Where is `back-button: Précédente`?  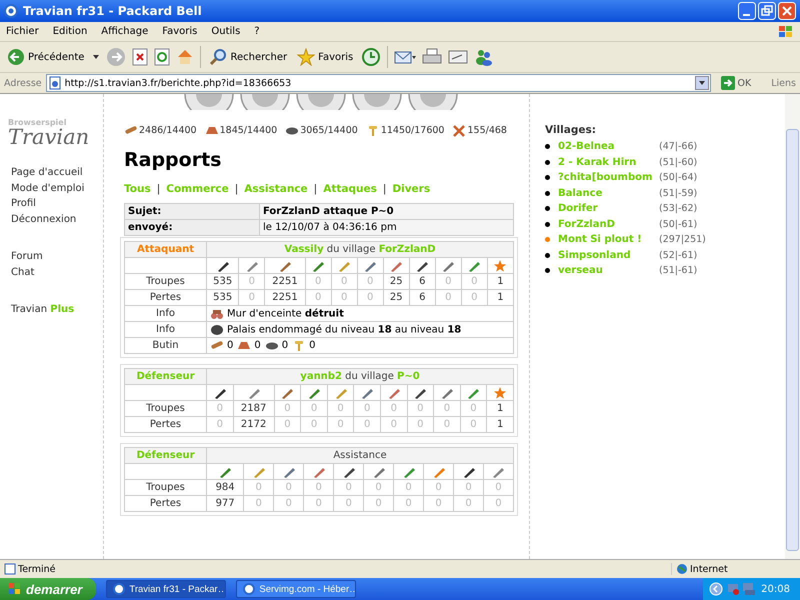 back-button: Précédente is located at coordinates (45, 57).